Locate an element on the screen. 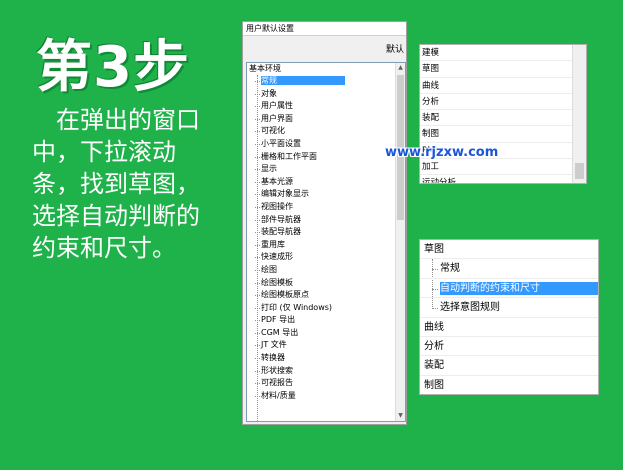 This screenshot has height=470, width=623. tree-item: JT 文件 is located at coordinates (326, 345).